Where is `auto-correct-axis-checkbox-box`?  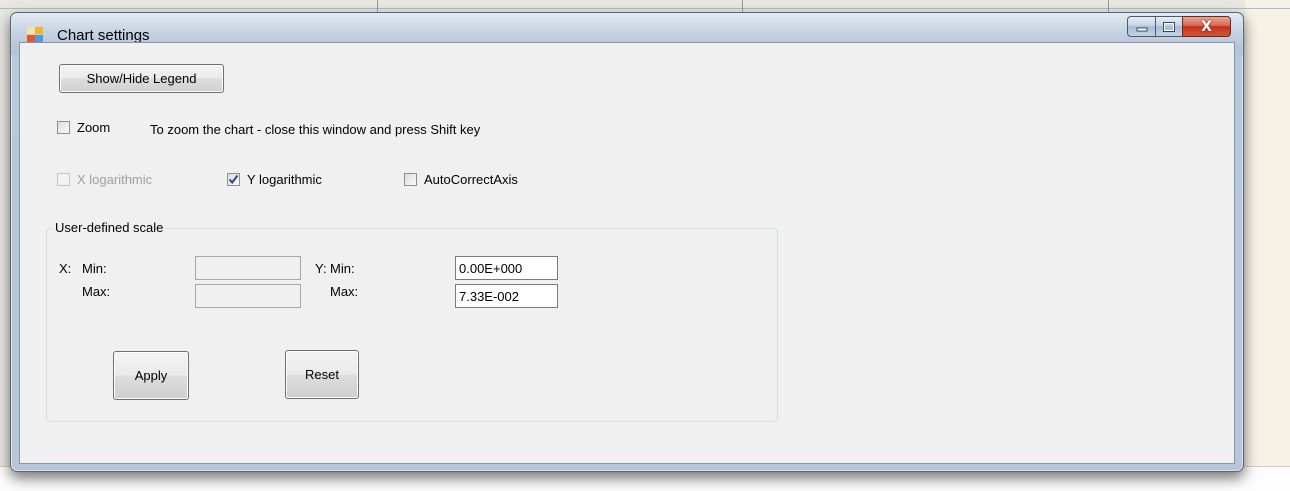
auto-correct-axis-checkbox-box is located at coordinates (410, 179).